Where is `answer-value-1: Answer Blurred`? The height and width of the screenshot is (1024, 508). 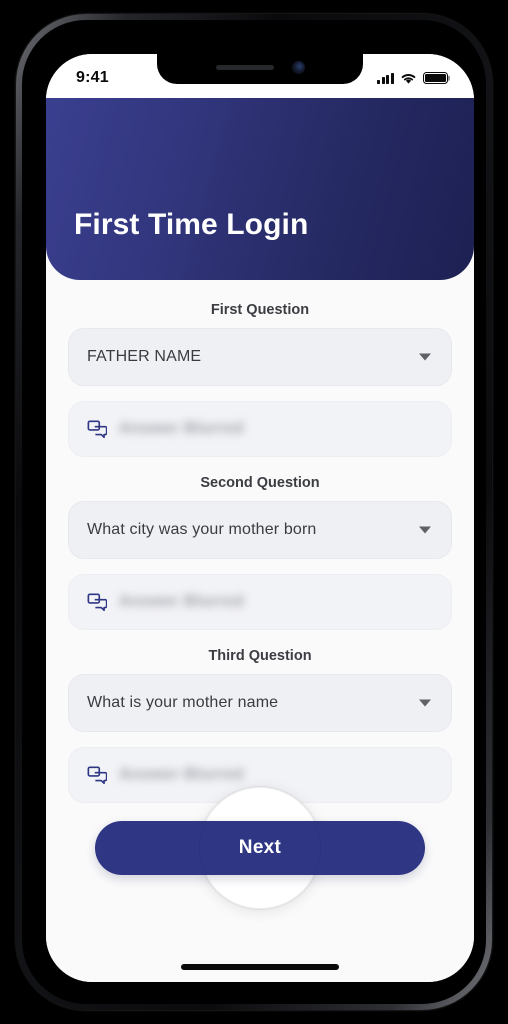
answer-value-1: Answer Blurred is located at coordinates (181, 428).